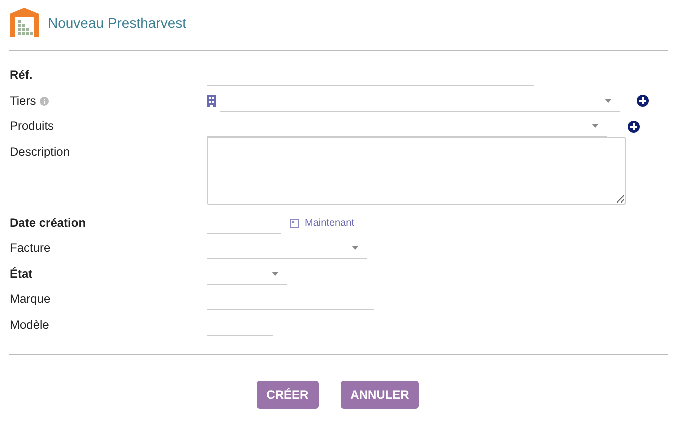 This screenshot has height=433, width=676. Describe the element at coordinates (416, 170) in the screenshot. I see `description-field` at that location.